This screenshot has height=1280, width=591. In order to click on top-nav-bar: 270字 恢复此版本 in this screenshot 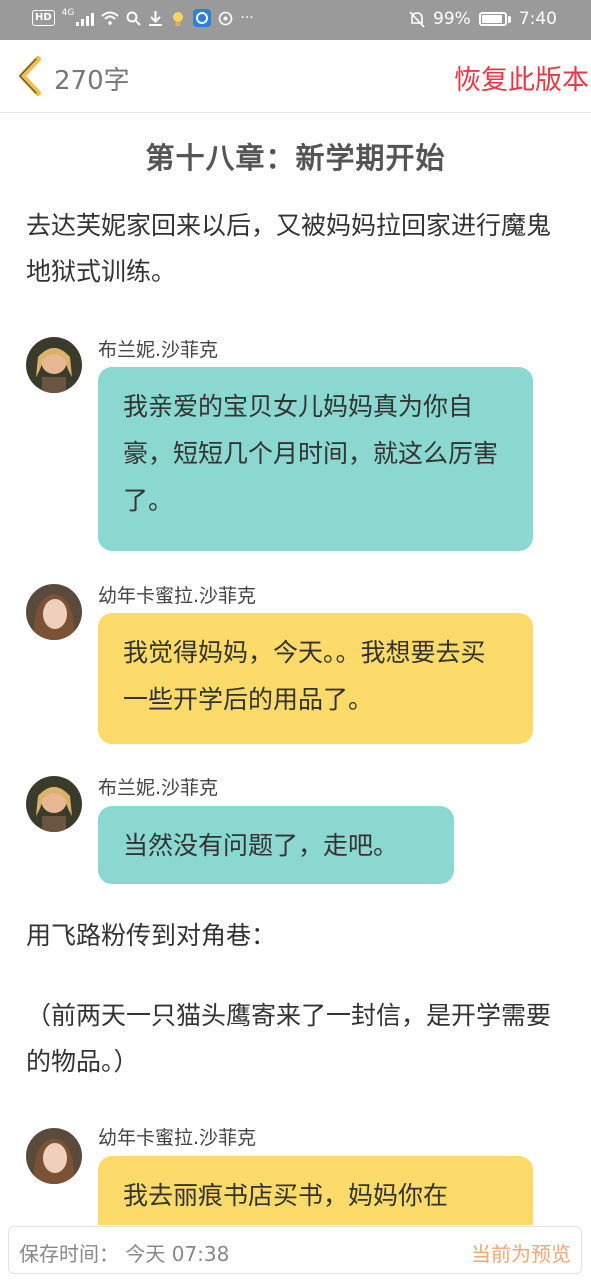, I will do `click(295, 76)`.